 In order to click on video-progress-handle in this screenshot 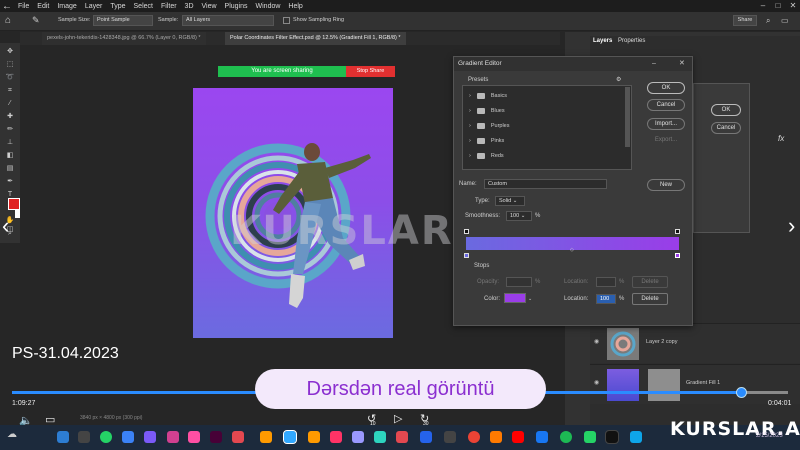, I will do `click(741, 392)`.